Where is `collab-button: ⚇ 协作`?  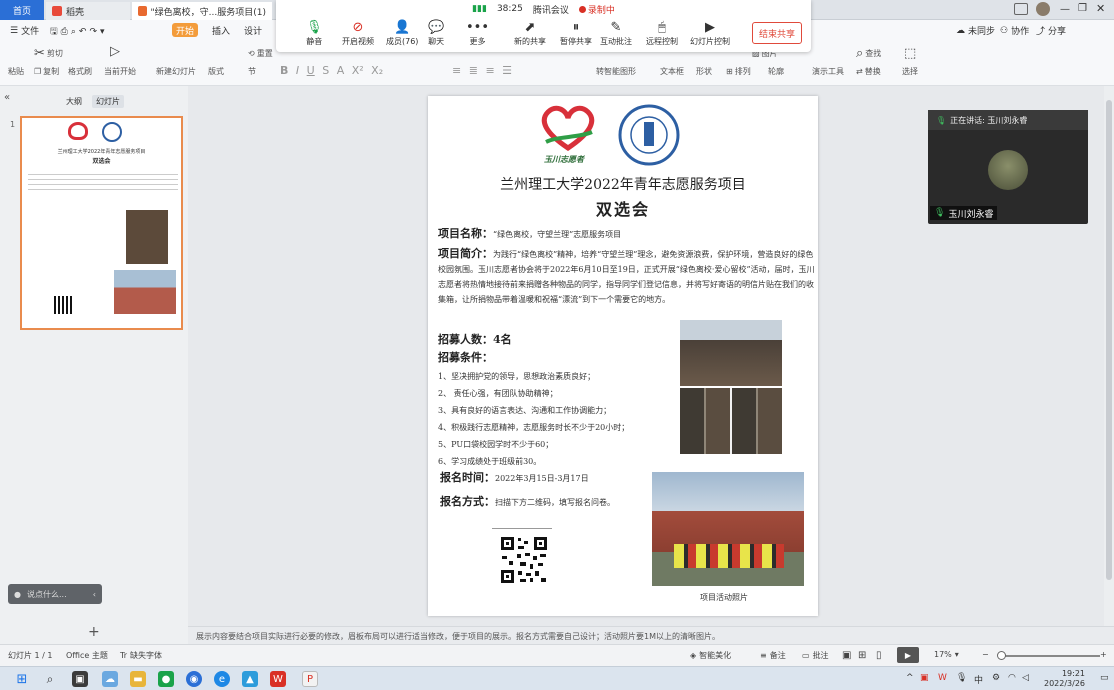 collab-button: ⚇ 协作 is located at coordinates (1014, 31).